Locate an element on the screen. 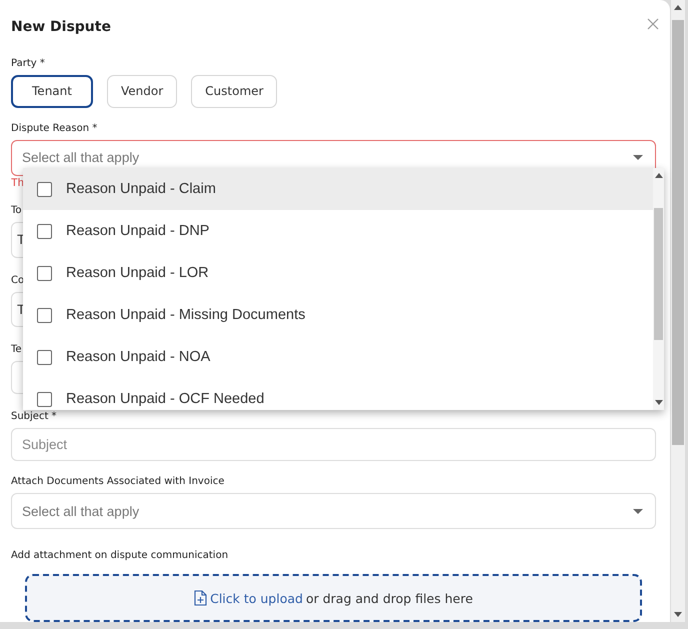  field-label: Co is located at coordinates (17, 280).